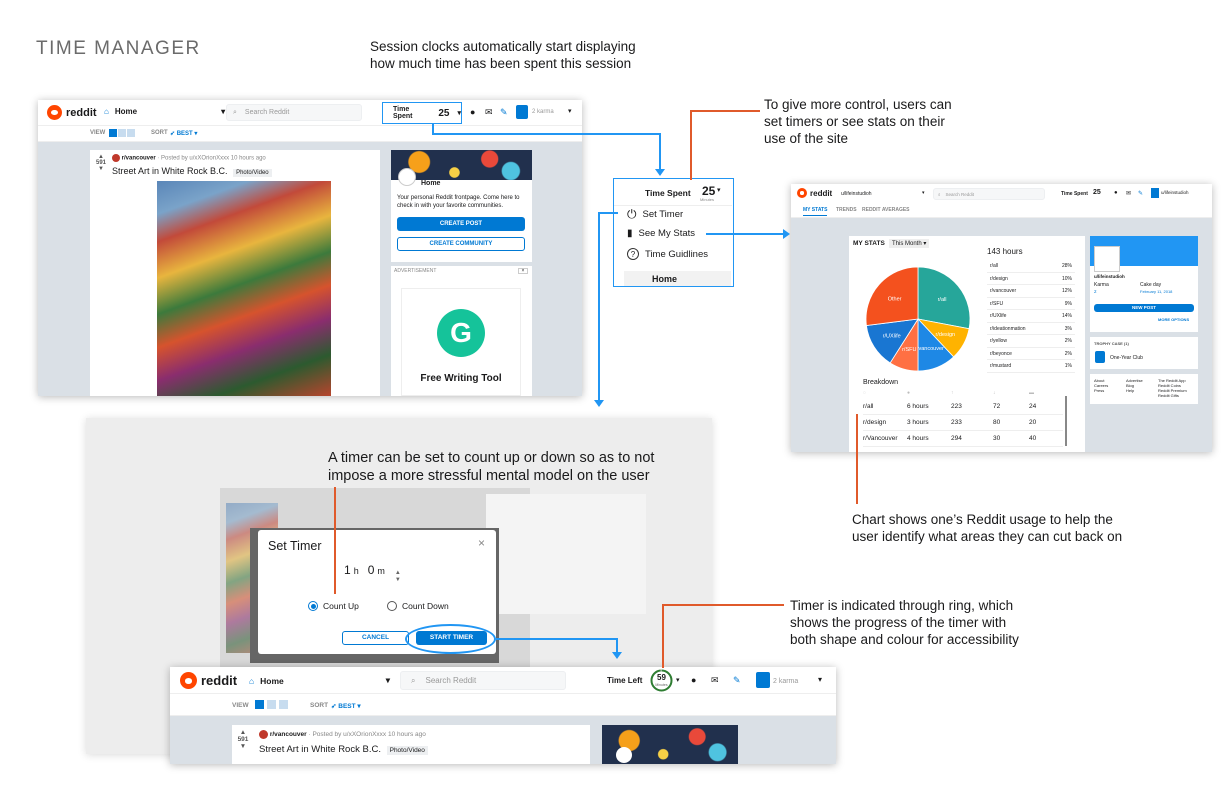 The width and height of the screenshot is (1224, 792). What do you see at coordinates (1172, 395) in the screenshot?
I see `footer-link: Reddit Gifts` at bounding box center [1172, 395].